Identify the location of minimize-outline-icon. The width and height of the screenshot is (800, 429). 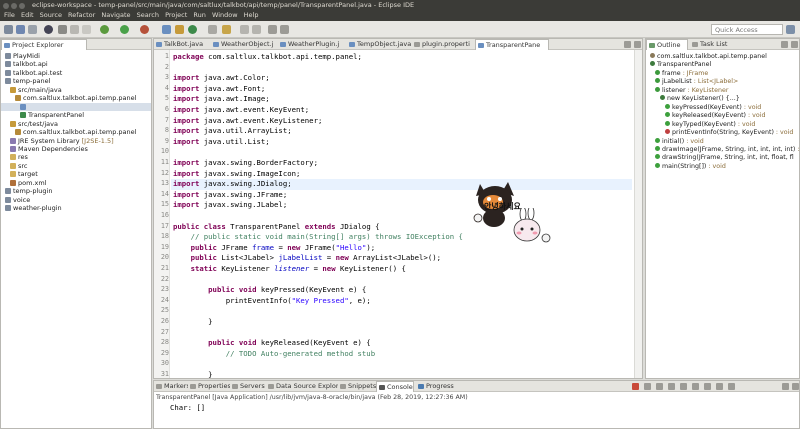
(784, 44).